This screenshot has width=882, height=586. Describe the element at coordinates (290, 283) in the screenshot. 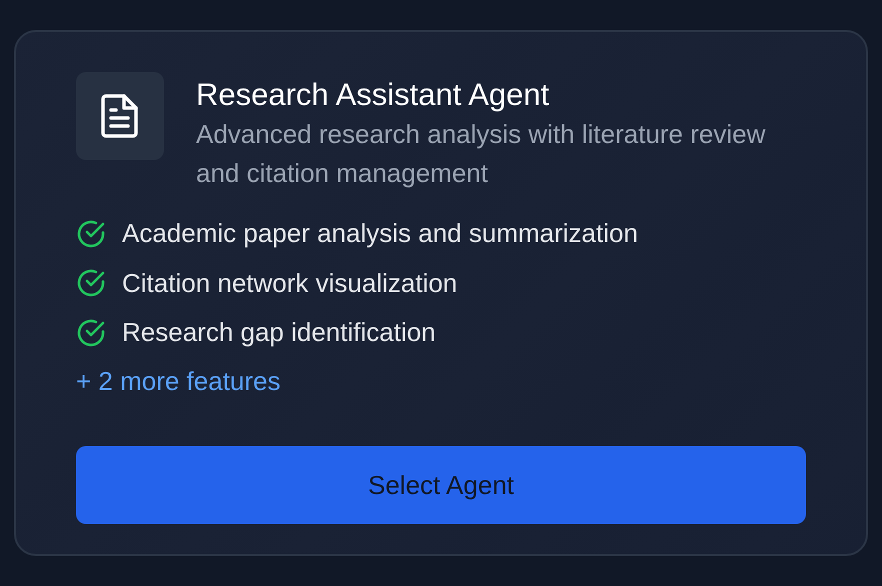

I see `feature-text: Citation network visualization` at that location.